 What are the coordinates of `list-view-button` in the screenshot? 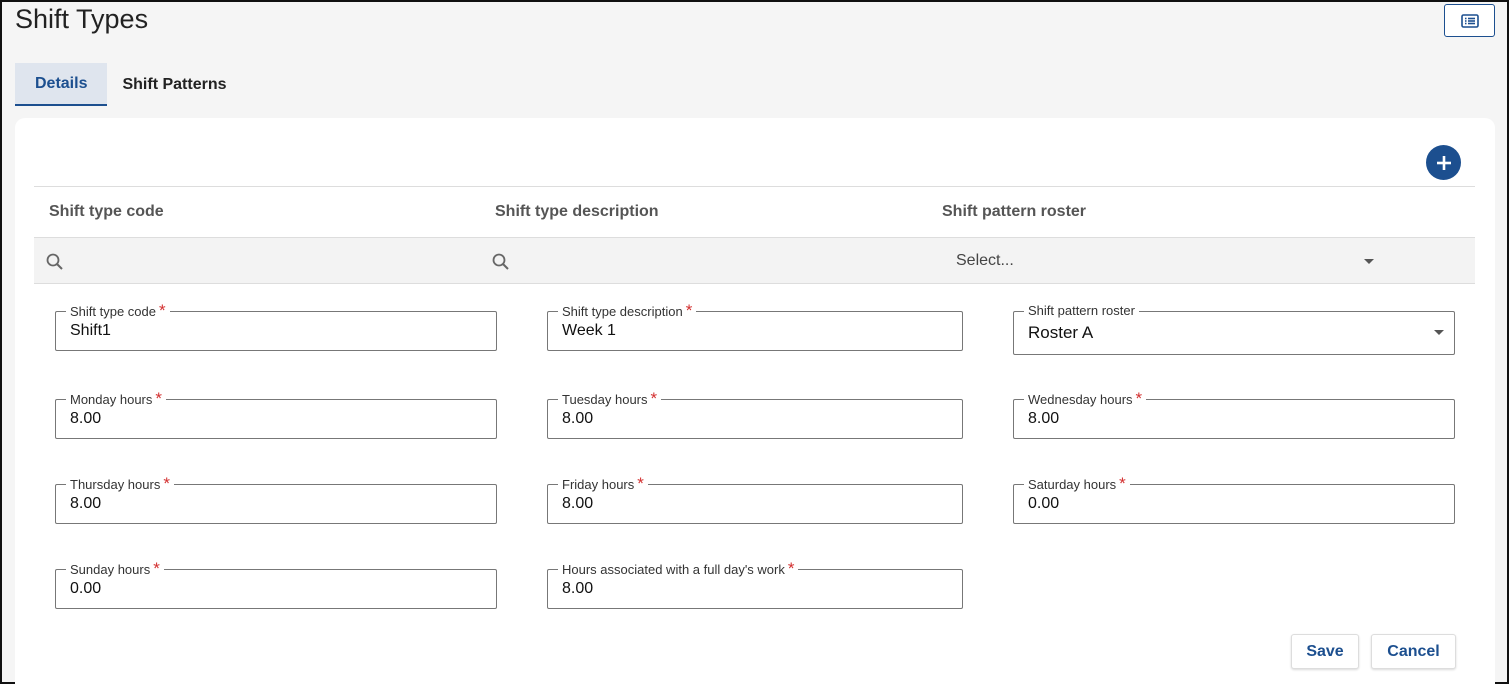 It's located at (1469, 20).